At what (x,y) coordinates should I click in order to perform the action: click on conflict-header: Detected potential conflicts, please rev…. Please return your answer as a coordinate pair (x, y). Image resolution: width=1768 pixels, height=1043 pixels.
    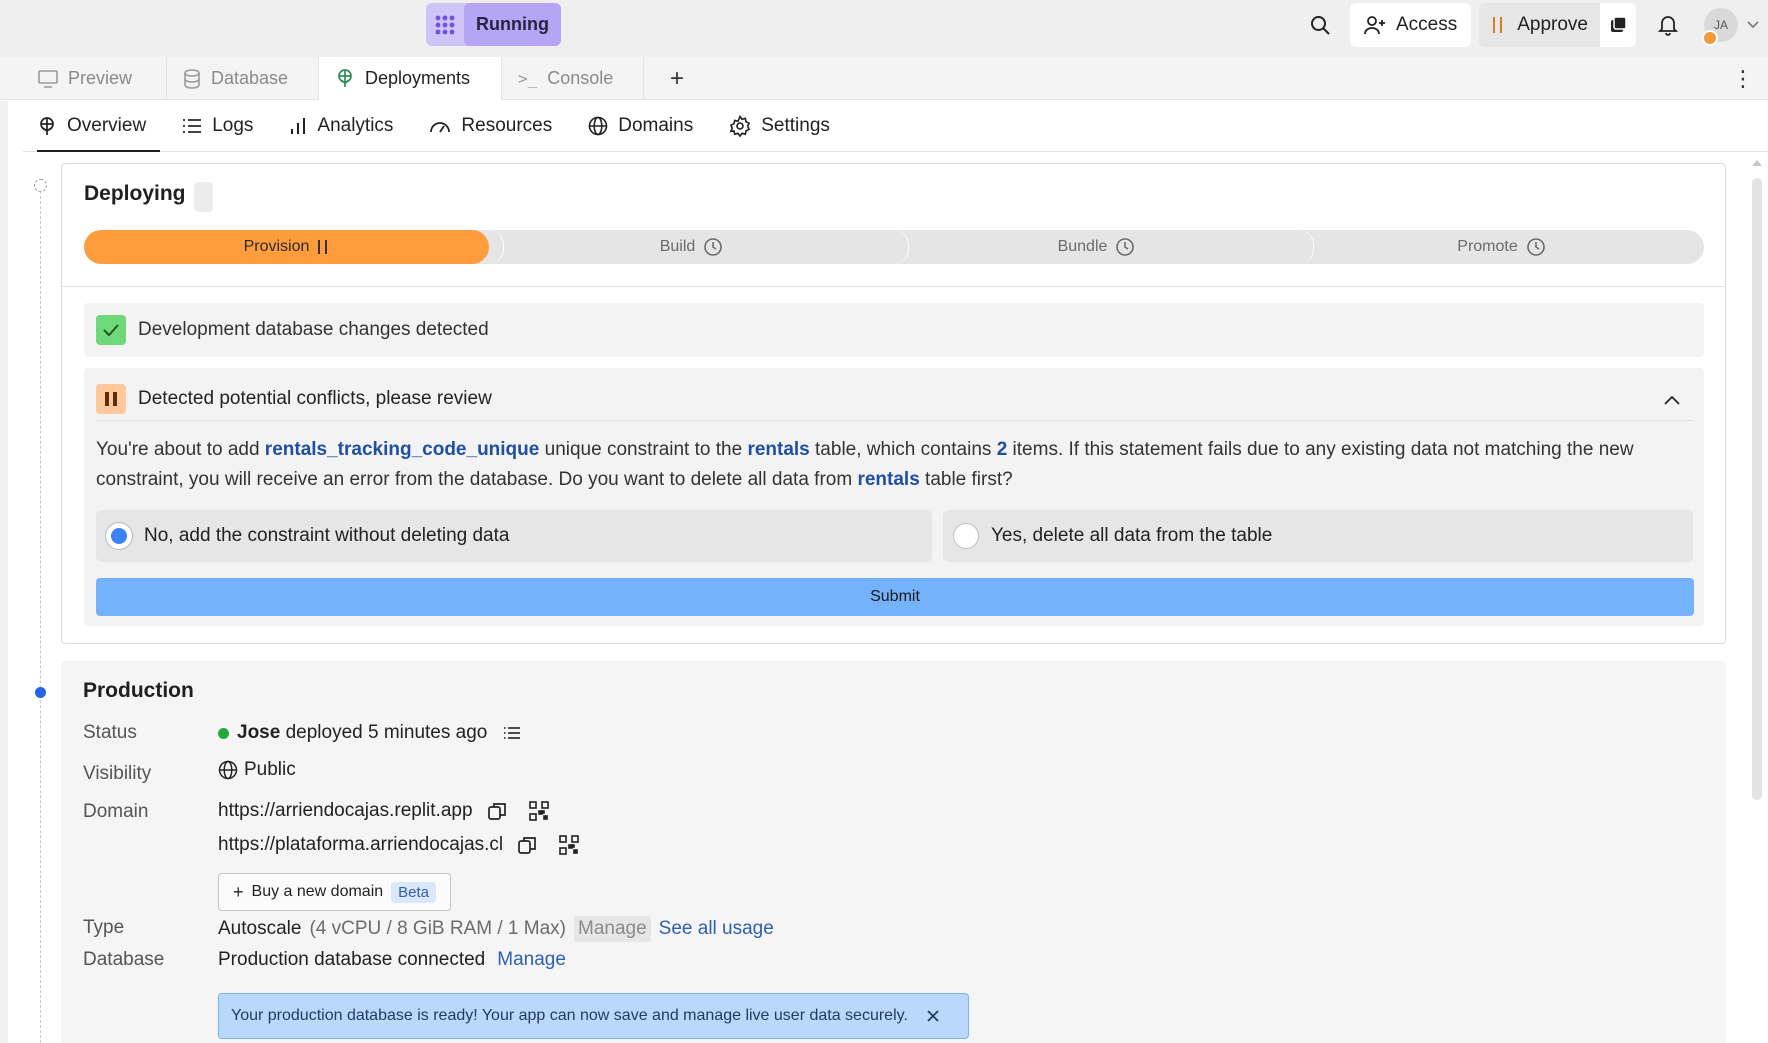
    Looking at the image, I should click on (894, 399).